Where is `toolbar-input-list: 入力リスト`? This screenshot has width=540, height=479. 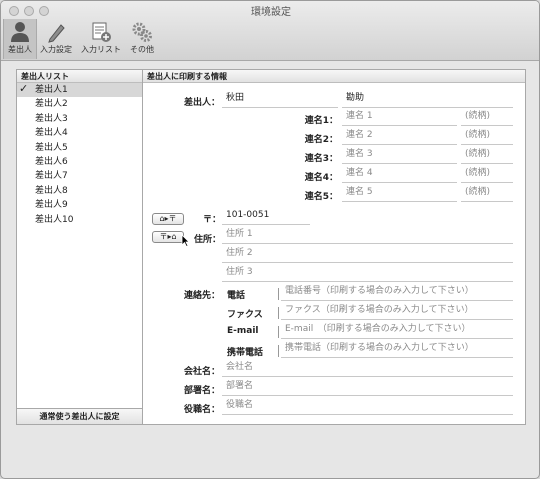
toolbar-input-list: 入力リスト is located at coordinates (101, 39).